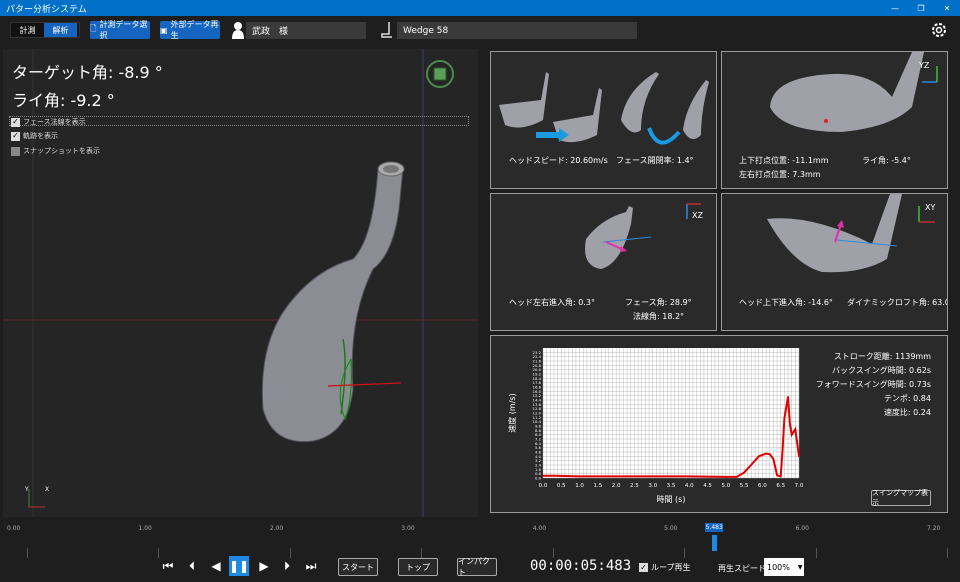  I want to click on chart-x-tick: 1.5, so click(597, 486).